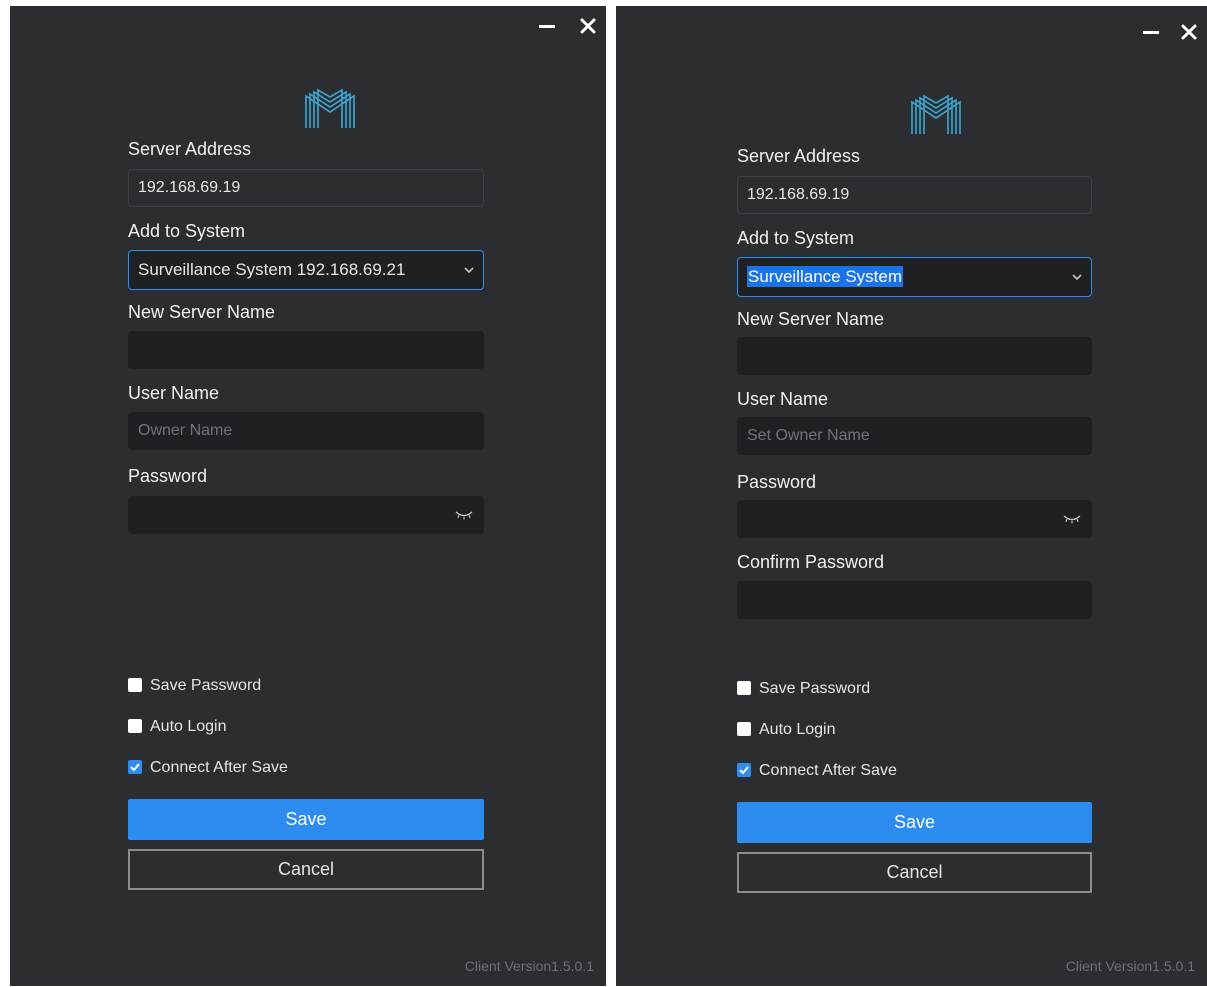 The width and height of the screenshot is (1207, 987). What do you see at coordinates (914, 600) in the screenshot?
I see `confirm-password-input` at bounding box center [914, 600].